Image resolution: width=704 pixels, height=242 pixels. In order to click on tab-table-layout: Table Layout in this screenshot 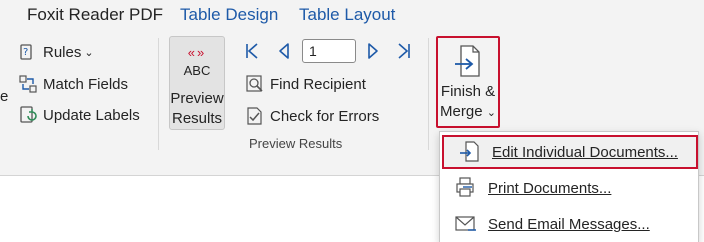, I will do `click(347, 15)`.